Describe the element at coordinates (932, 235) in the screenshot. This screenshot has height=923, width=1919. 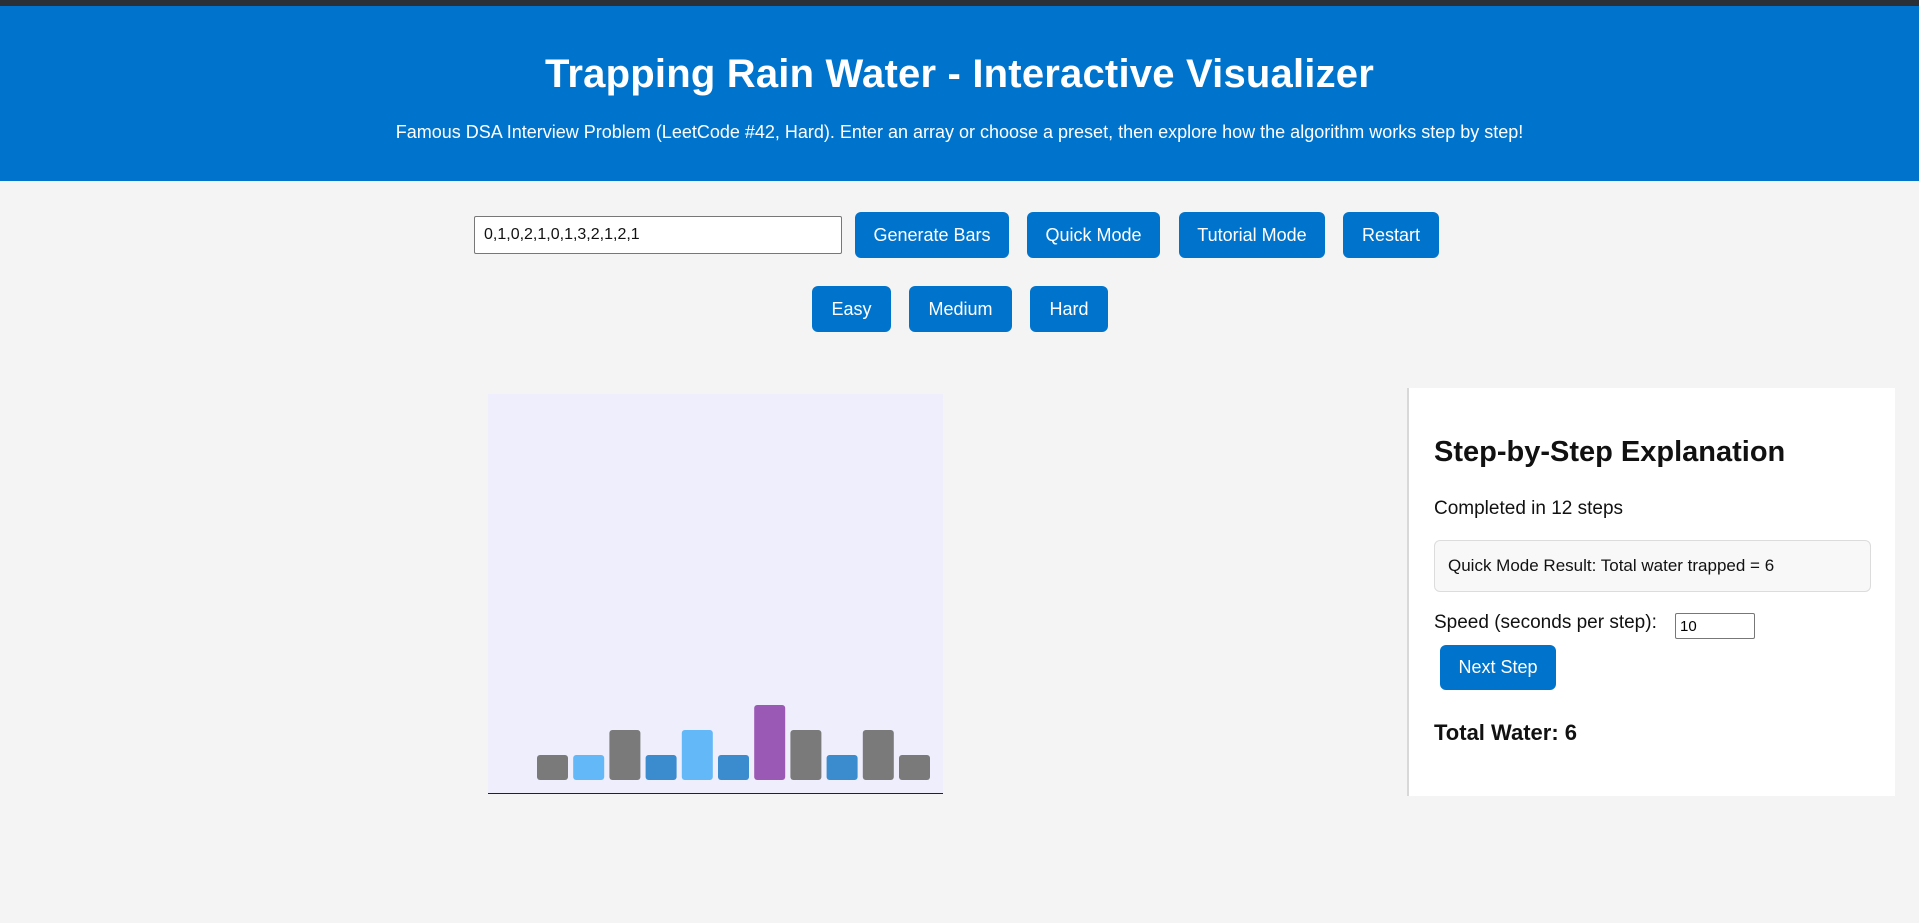
I see `generate-bars-button: Generate Bars` at that location.